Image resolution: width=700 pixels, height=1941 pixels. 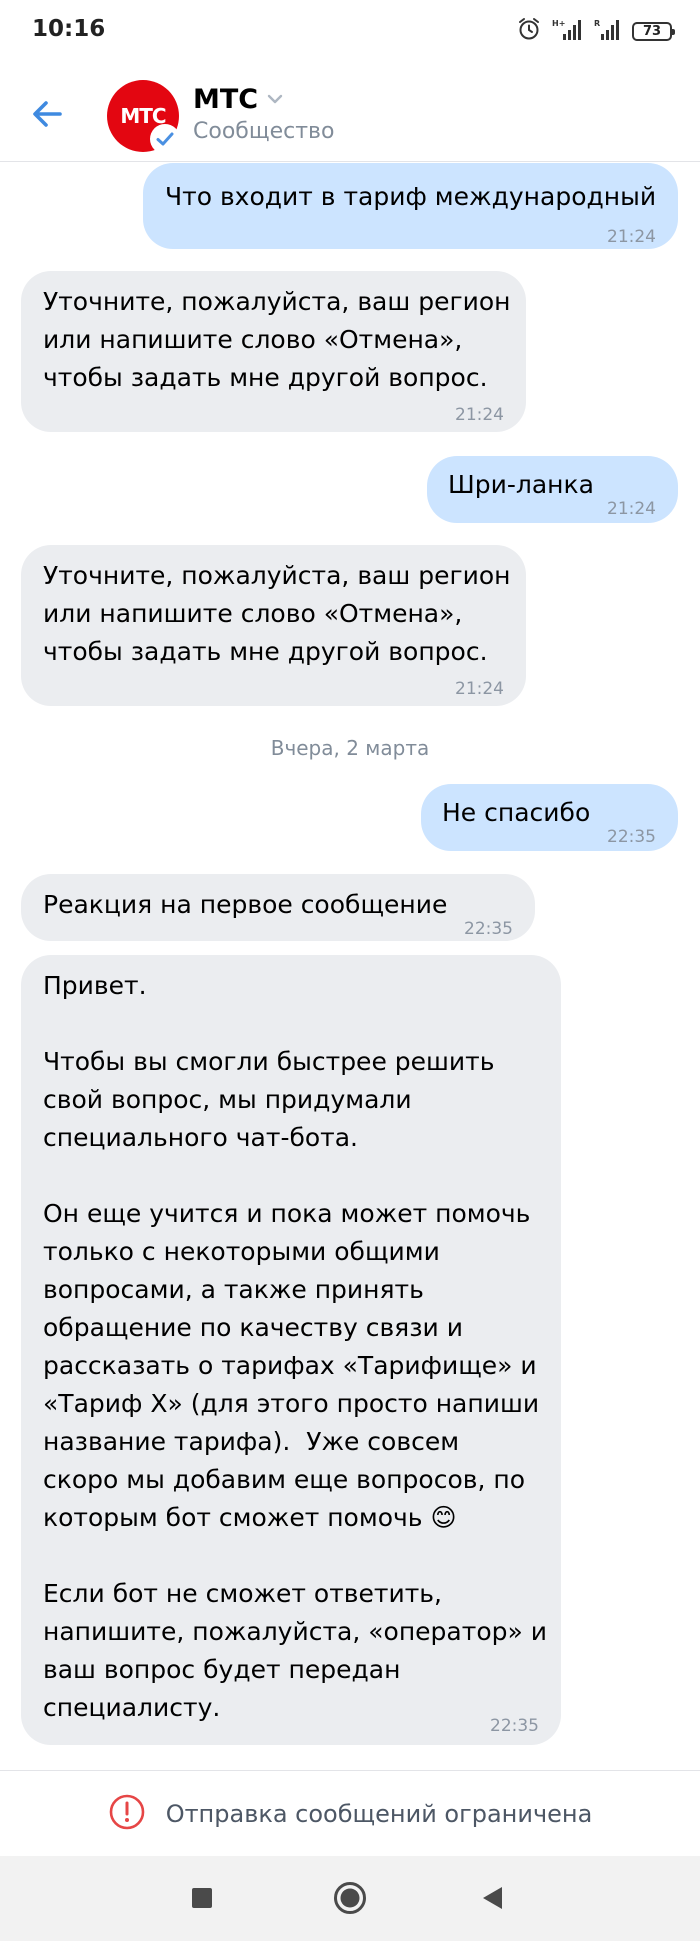 What do you see at coordinates (558, 23) in the screenshot?
I see `svg-text: H+` at bounding box center [558, 23].